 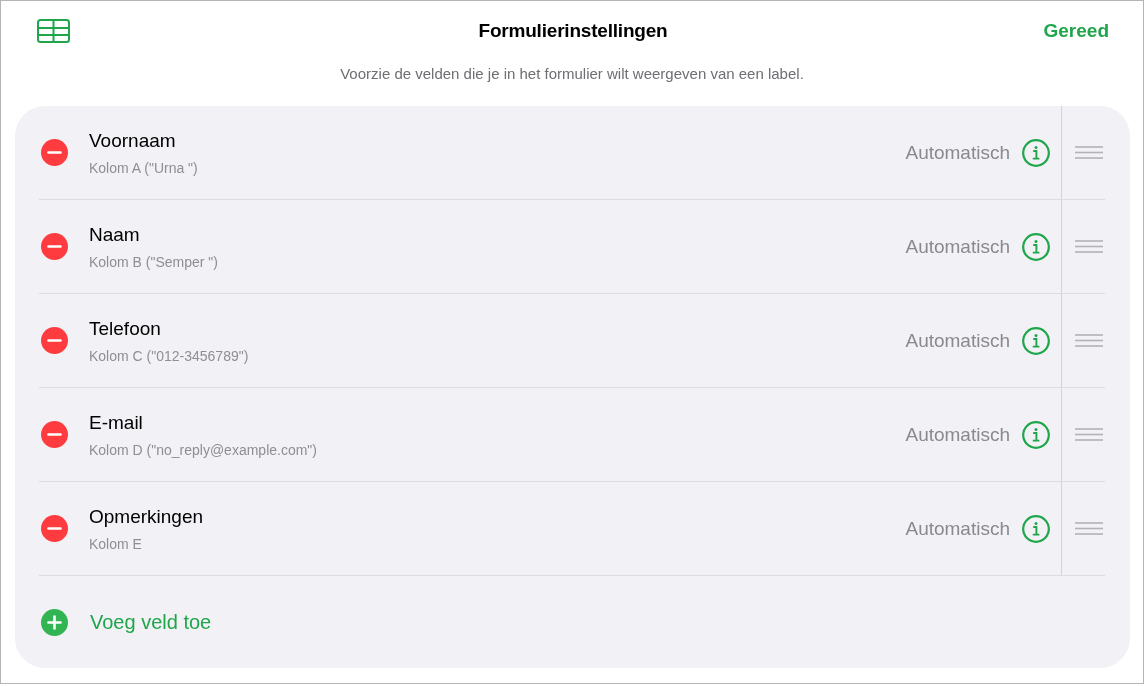 I want to click on column-text: Kolom B ("Semper "), so click(x=153, y=261).